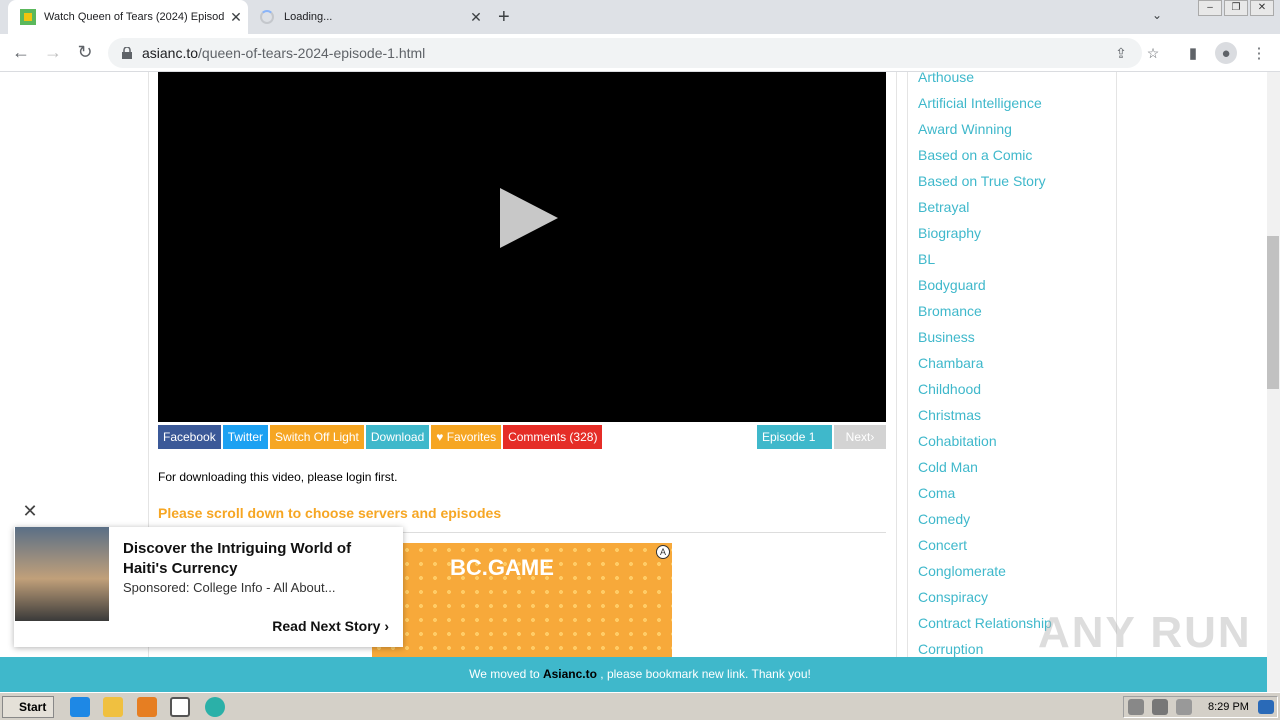 This screenshot has height=720, width=1280. Describe the element at coordinates (127, 53) in the screenshot. I see `lock-icon` at that location.